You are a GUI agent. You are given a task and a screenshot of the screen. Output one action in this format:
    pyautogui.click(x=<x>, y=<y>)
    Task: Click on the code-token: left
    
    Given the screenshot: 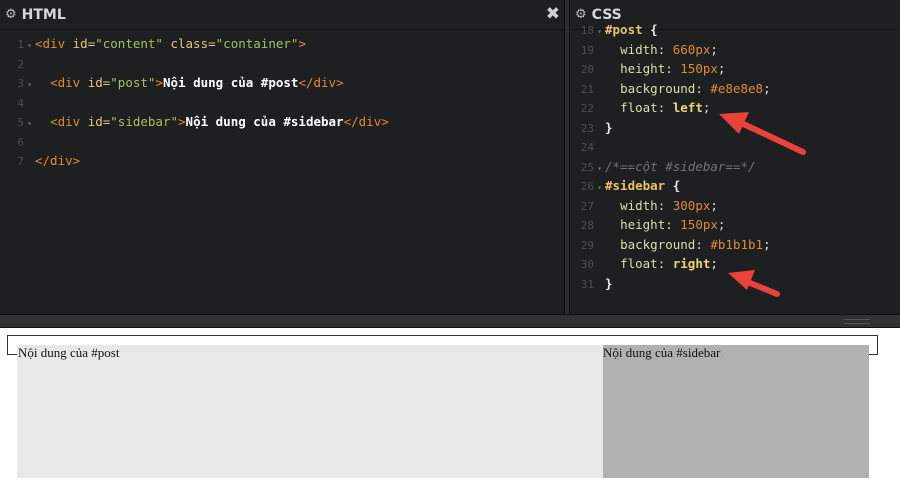 What is the action you would take?
    pyautogui.click(x=687, y=107)
    